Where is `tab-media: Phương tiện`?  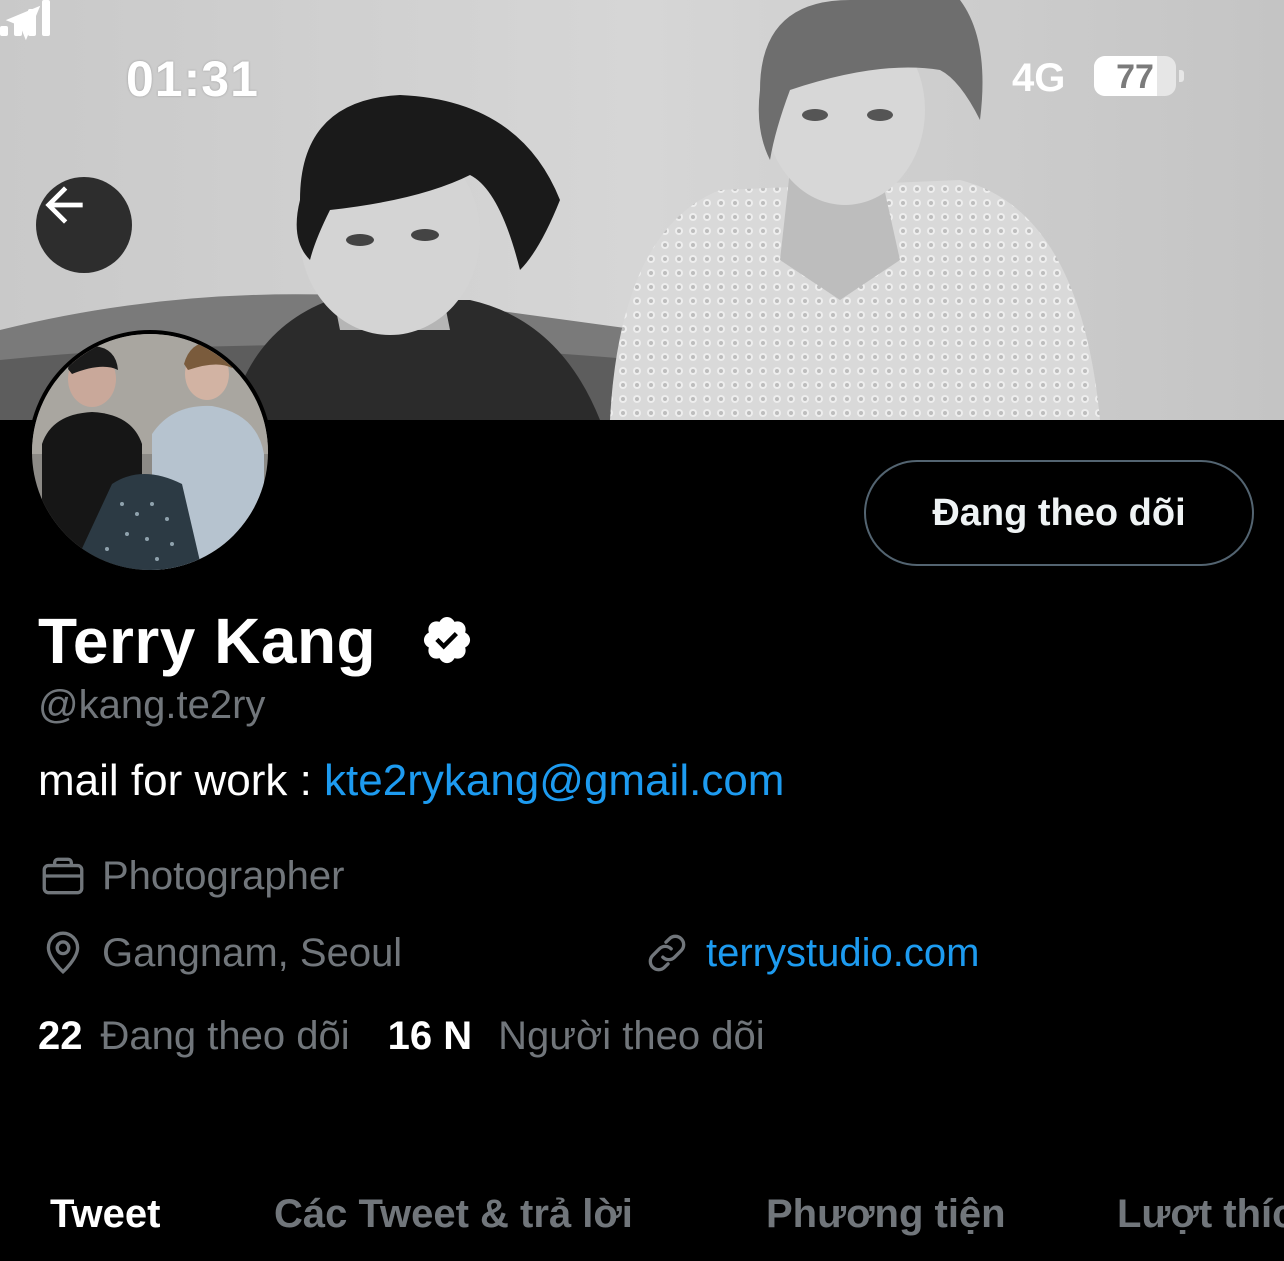 tab-media: Phương tiện is located at coordinates (886, 1214).